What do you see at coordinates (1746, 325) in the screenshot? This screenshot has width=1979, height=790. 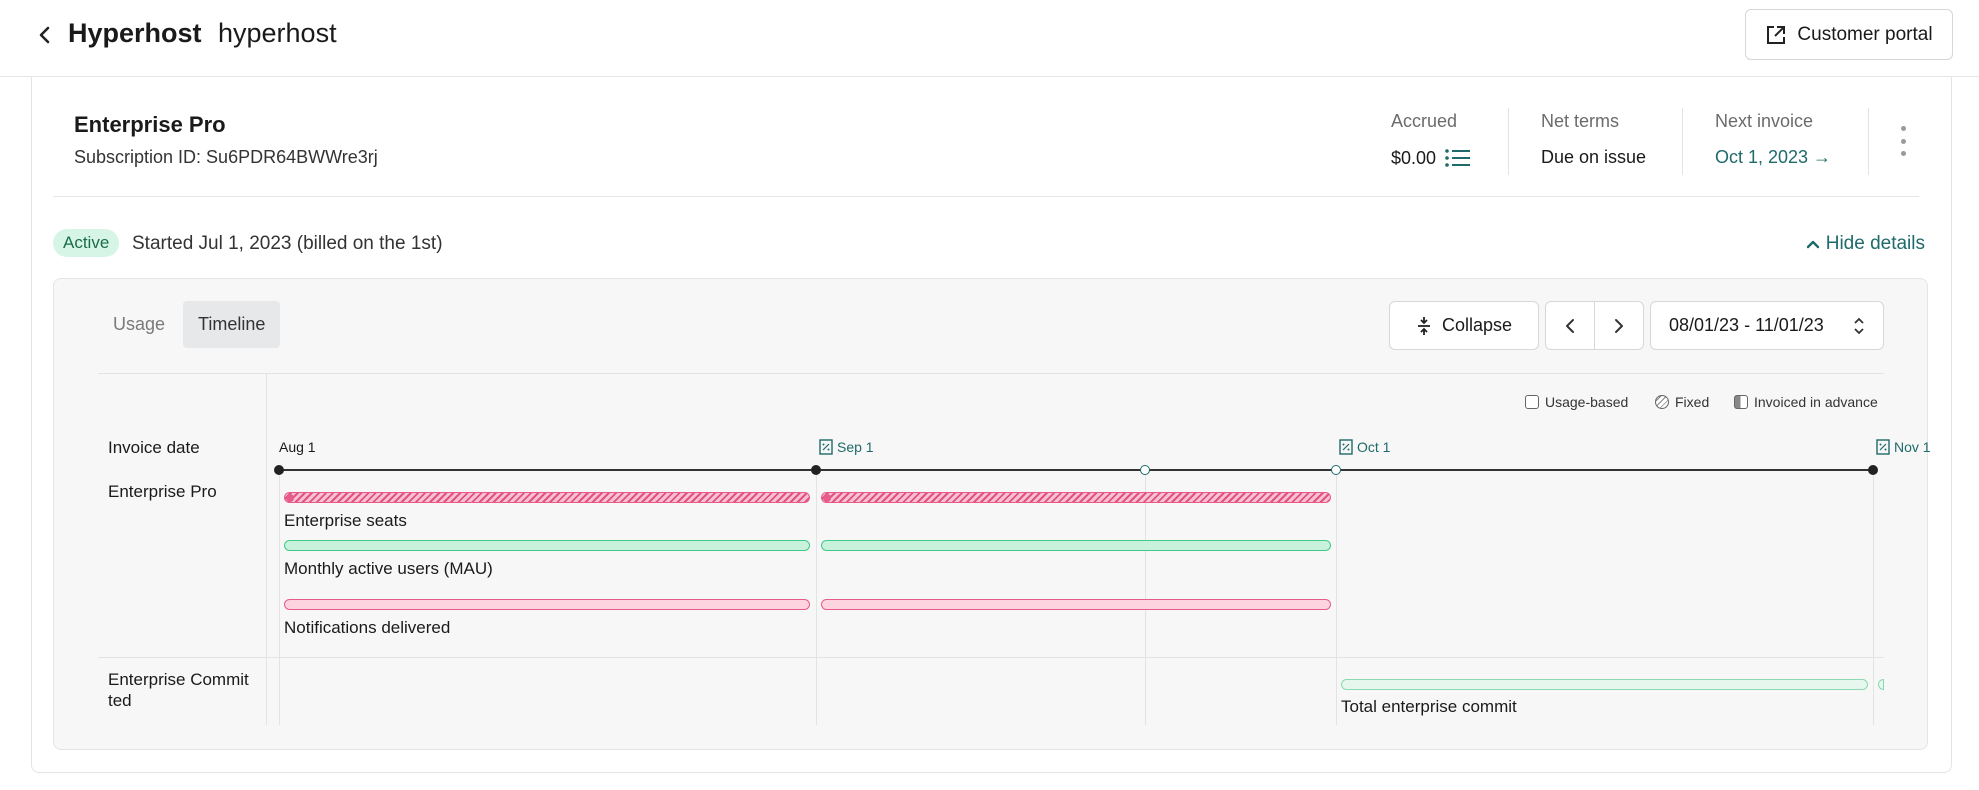 I see `date-range-value: 08/01/23 - 11/01/23` at bounding box center [1746, 325].